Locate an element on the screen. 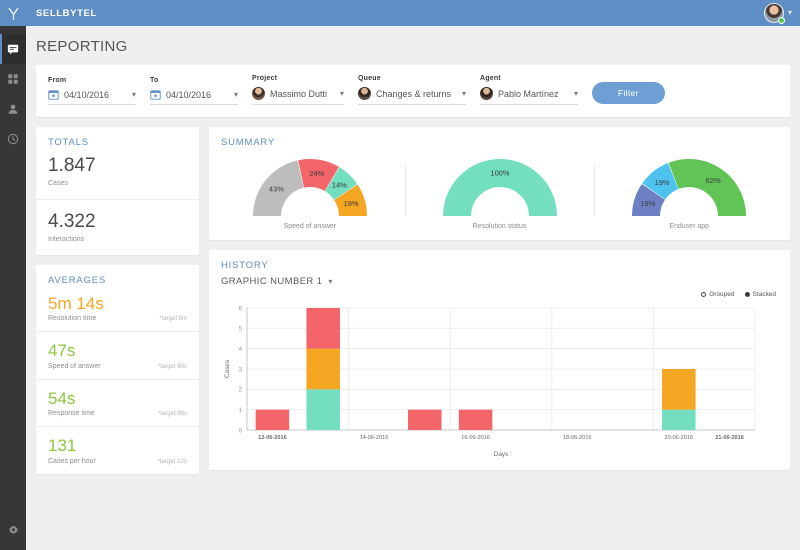 This screenshot has width=800, height=550. filter-from: From 04/10/2016 ▾ is located at coordinates (92, 91).